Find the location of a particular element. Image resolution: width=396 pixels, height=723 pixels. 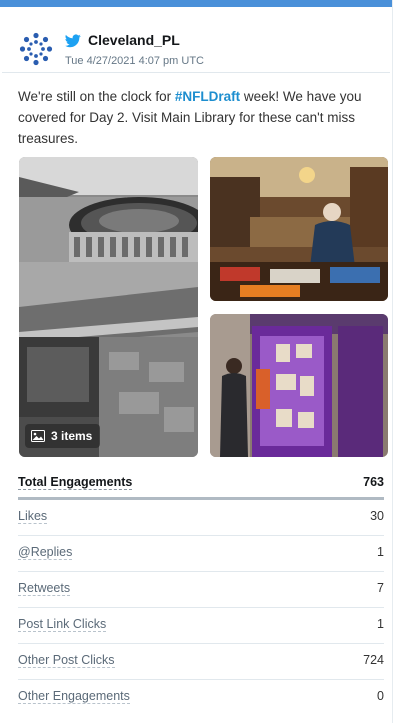

stat-row-likes: Likes 30 is located at coordinates (201, 518).